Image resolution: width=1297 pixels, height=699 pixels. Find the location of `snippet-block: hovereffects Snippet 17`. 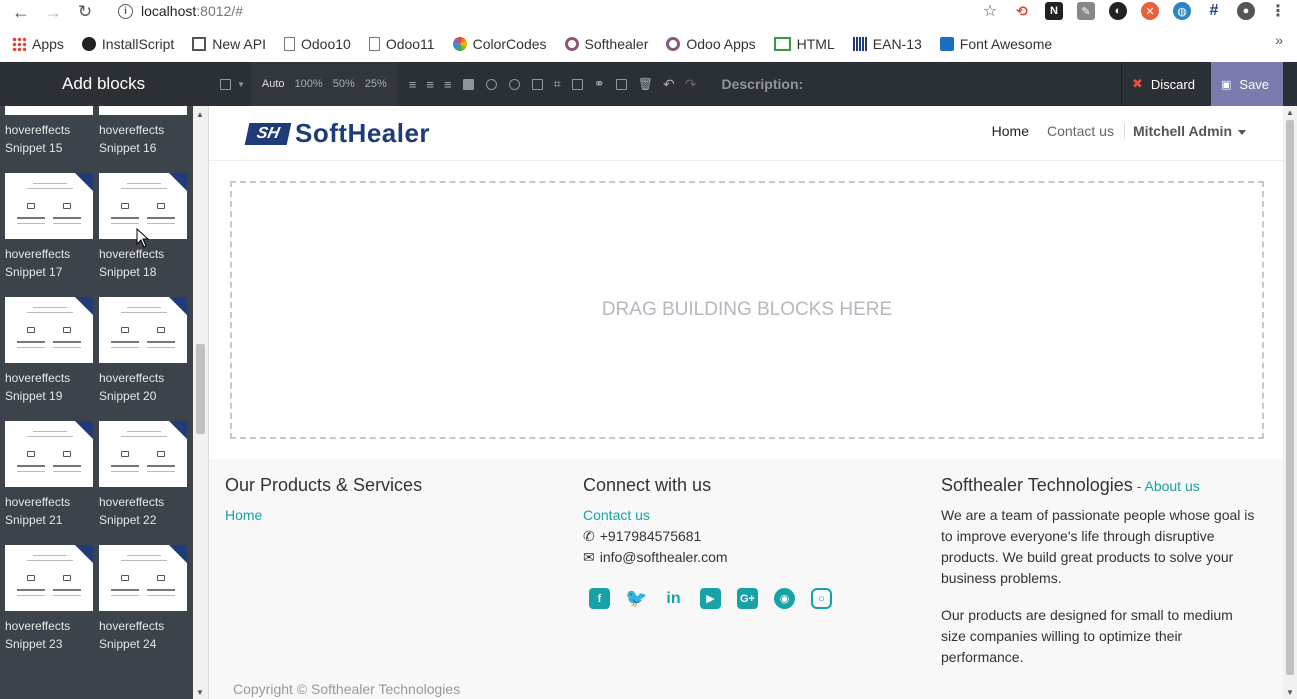

snippet-block: hovereffects Snippet 17 is located at coordinates (49, 227).